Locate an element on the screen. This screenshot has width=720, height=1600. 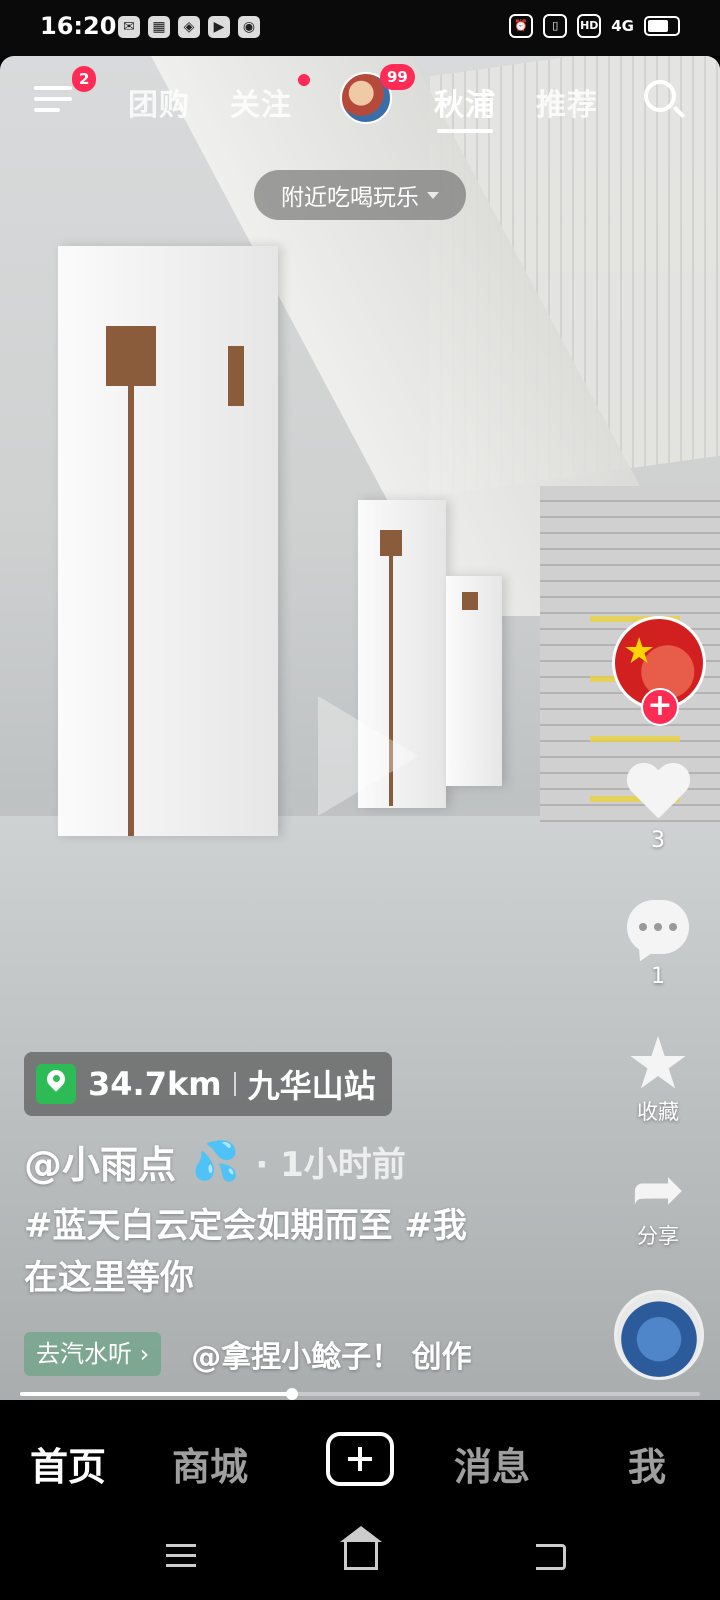
menu-icon is located at coordinates (53, 101).